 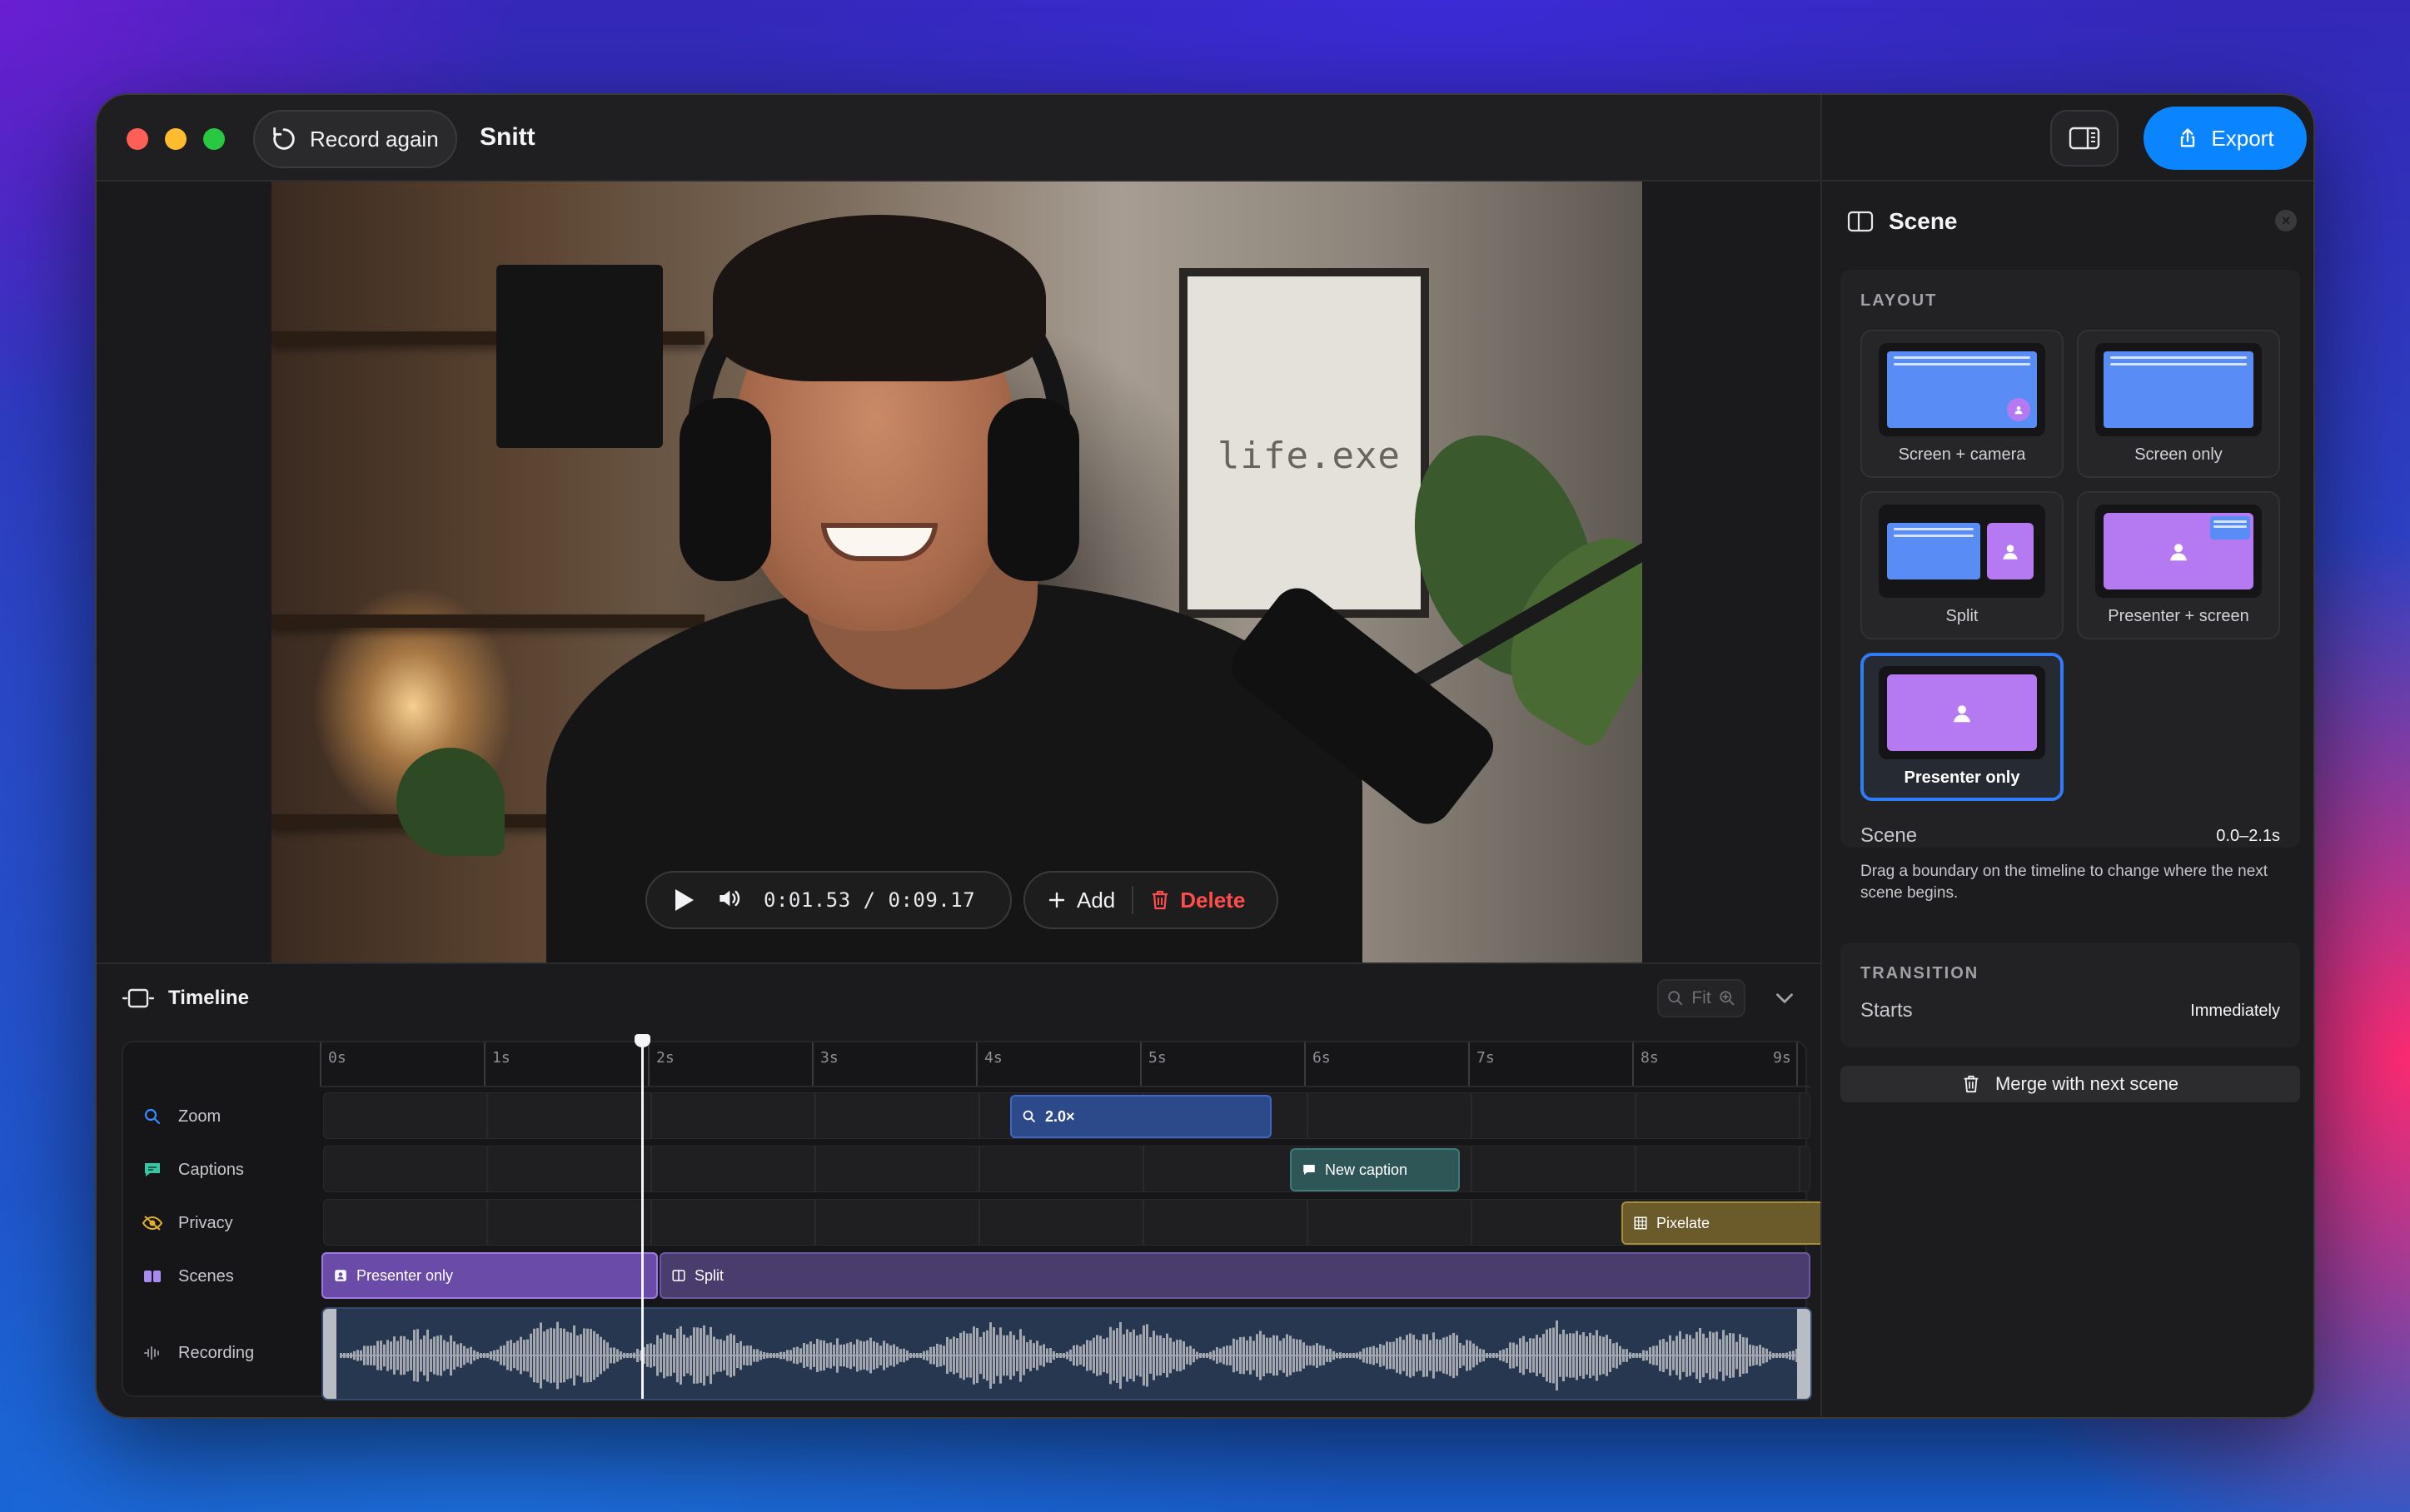 What do you see at coordinates (2178, 616) in the screenshot?
I see `layout-label: Presenter + screen` at bounding box center [2178, 616].